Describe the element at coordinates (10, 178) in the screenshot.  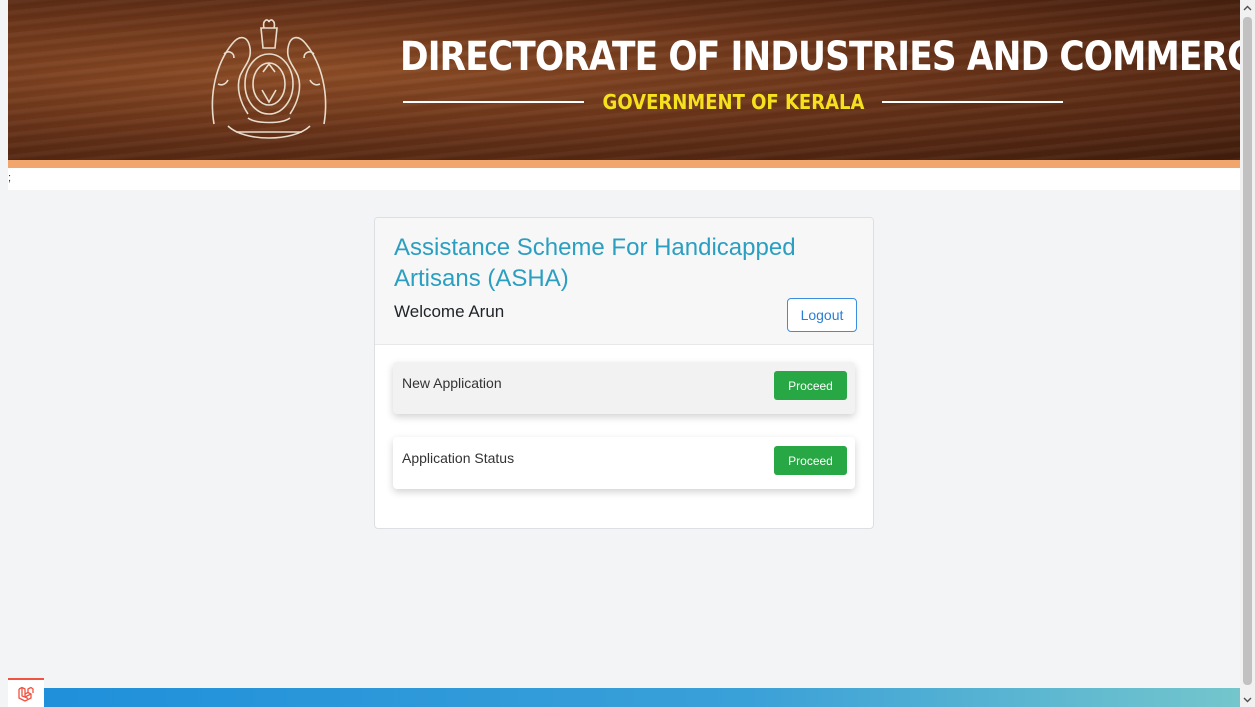
I see `stray-text: ;` at that location.